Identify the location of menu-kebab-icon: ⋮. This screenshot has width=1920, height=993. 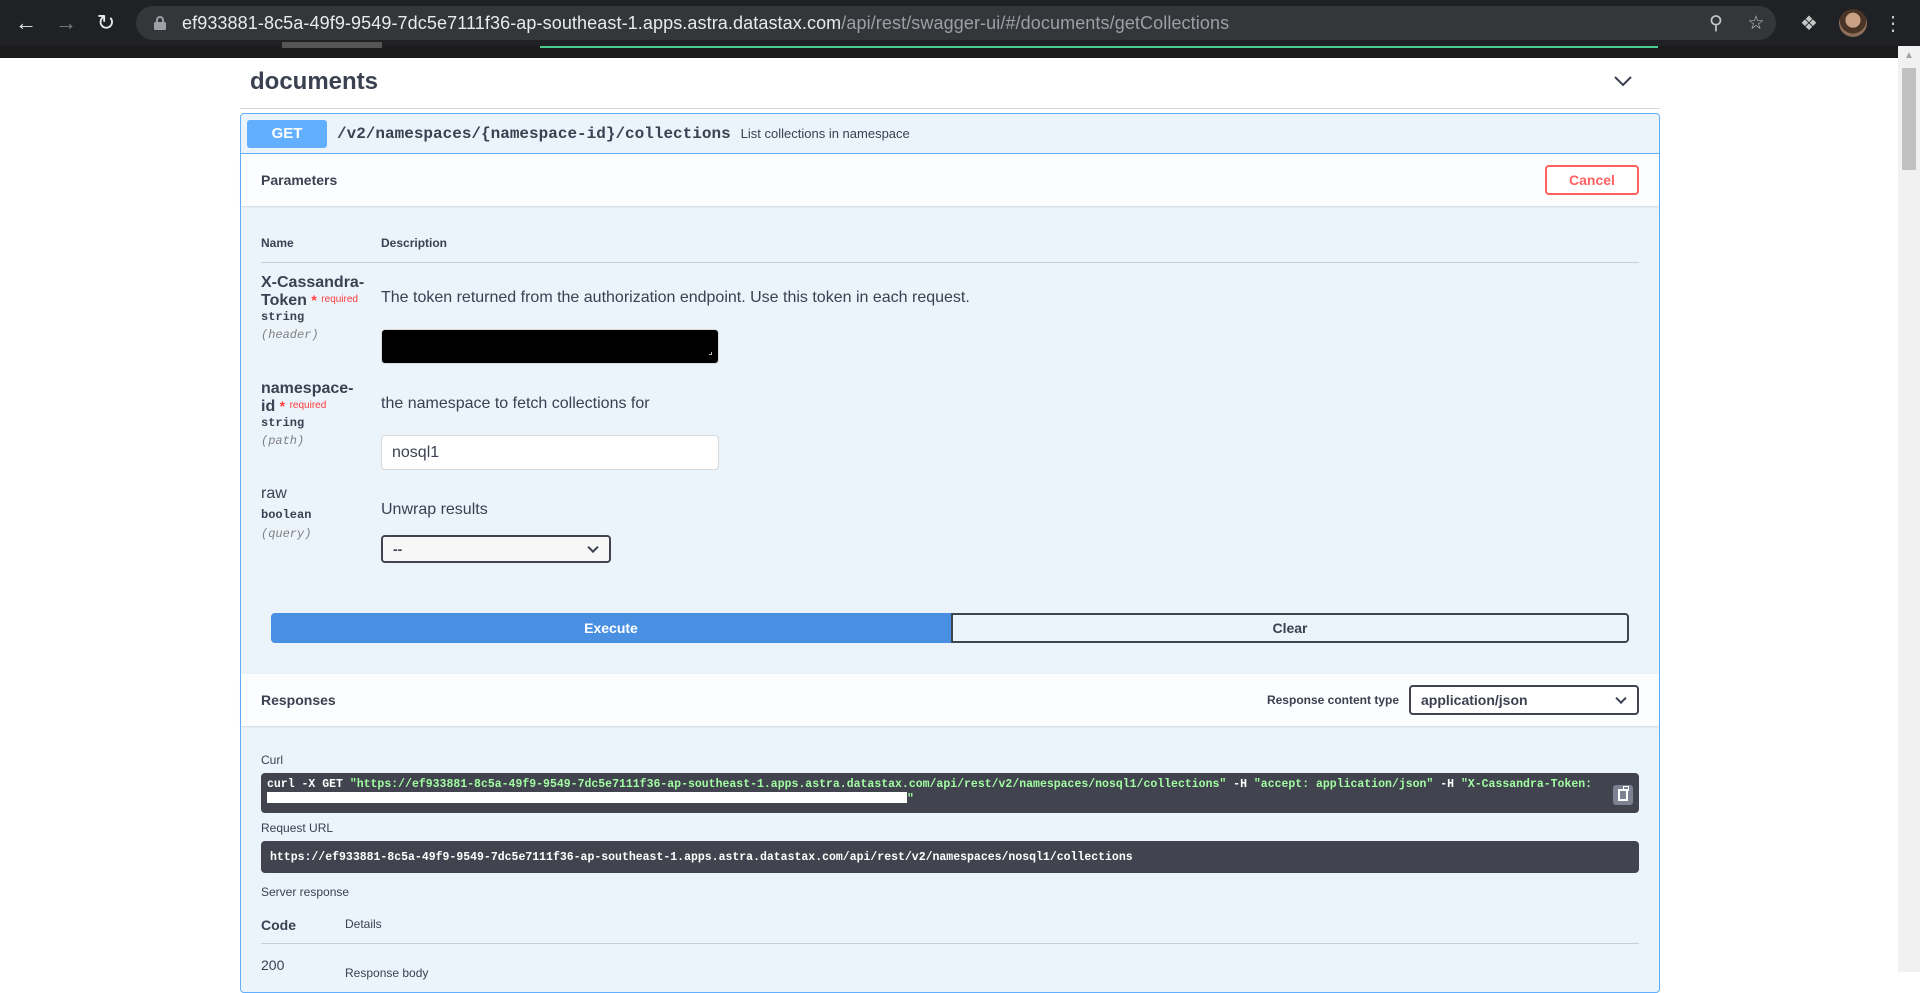
(1893, 23).